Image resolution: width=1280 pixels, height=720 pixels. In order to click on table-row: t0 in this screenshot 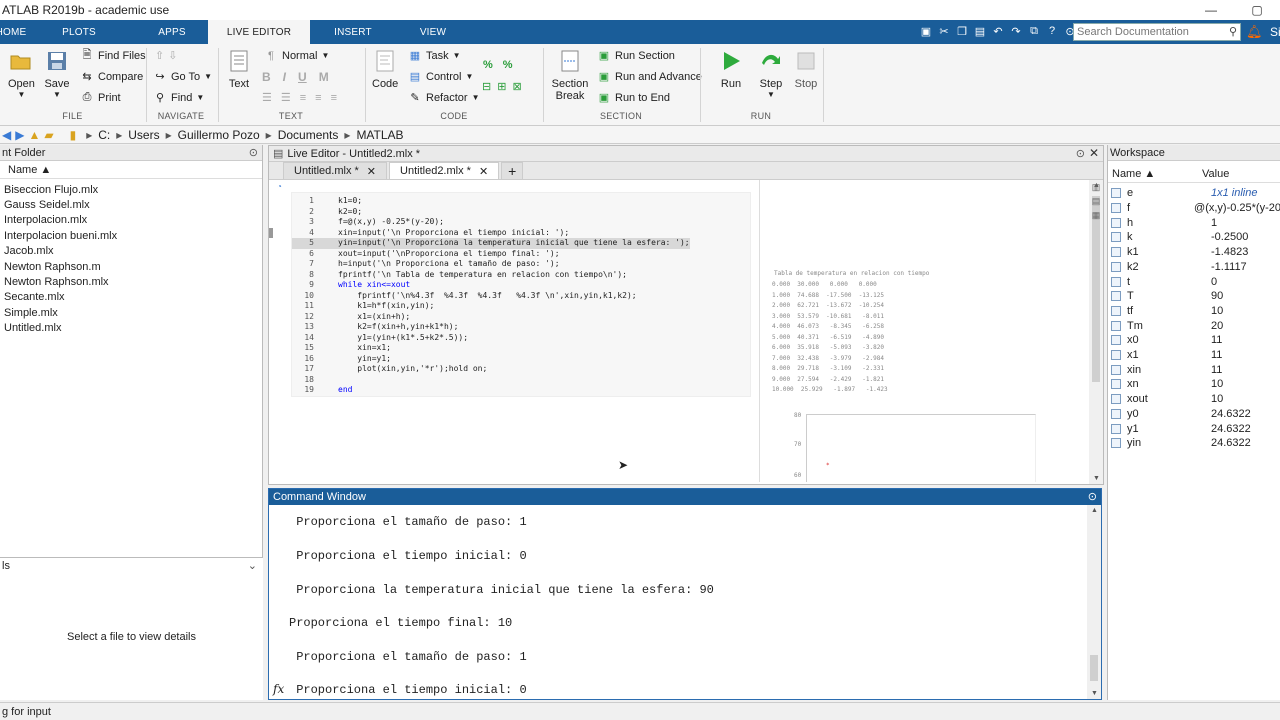, I will do `click(1194, 281)`.